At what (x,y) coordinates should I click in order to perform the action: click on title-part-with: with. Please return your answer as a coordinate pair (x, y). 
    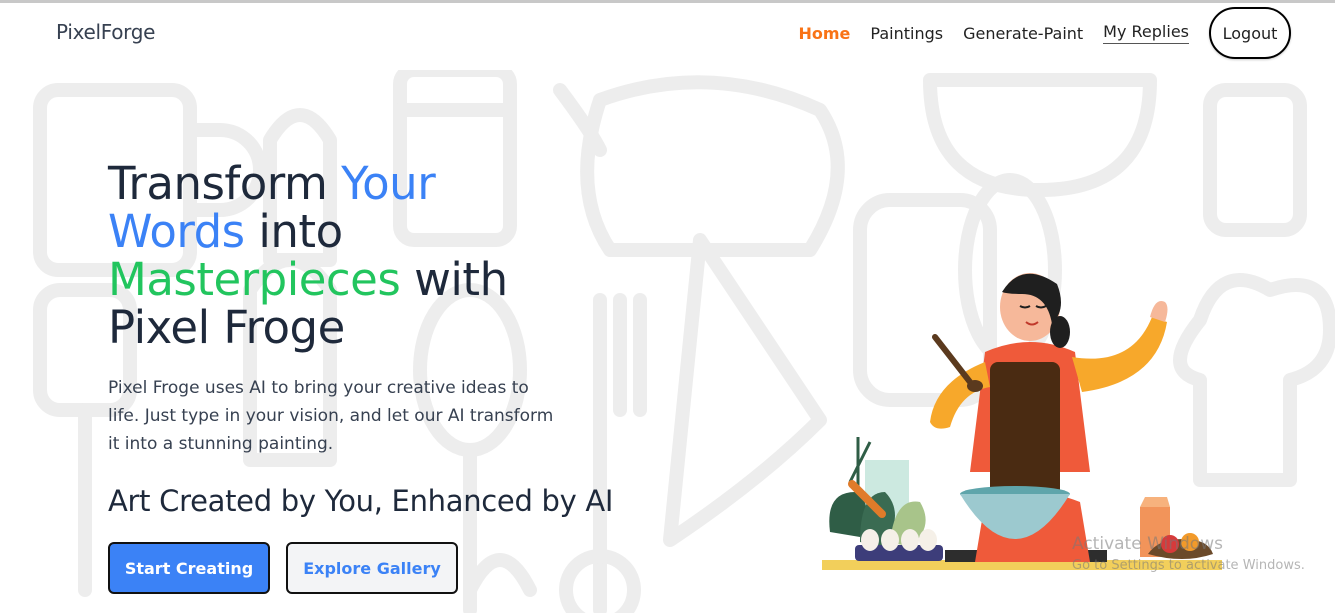
    Looking at the image, I should click on (454, 279).